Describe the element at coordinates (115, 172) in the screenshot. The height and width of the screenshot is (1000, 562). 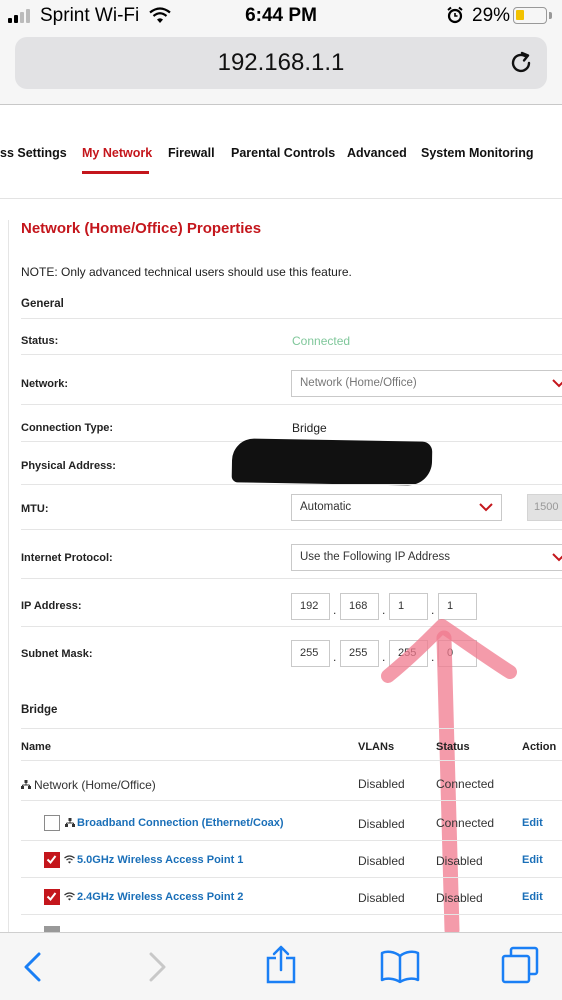
I see `active-tab-indicator` at that location.